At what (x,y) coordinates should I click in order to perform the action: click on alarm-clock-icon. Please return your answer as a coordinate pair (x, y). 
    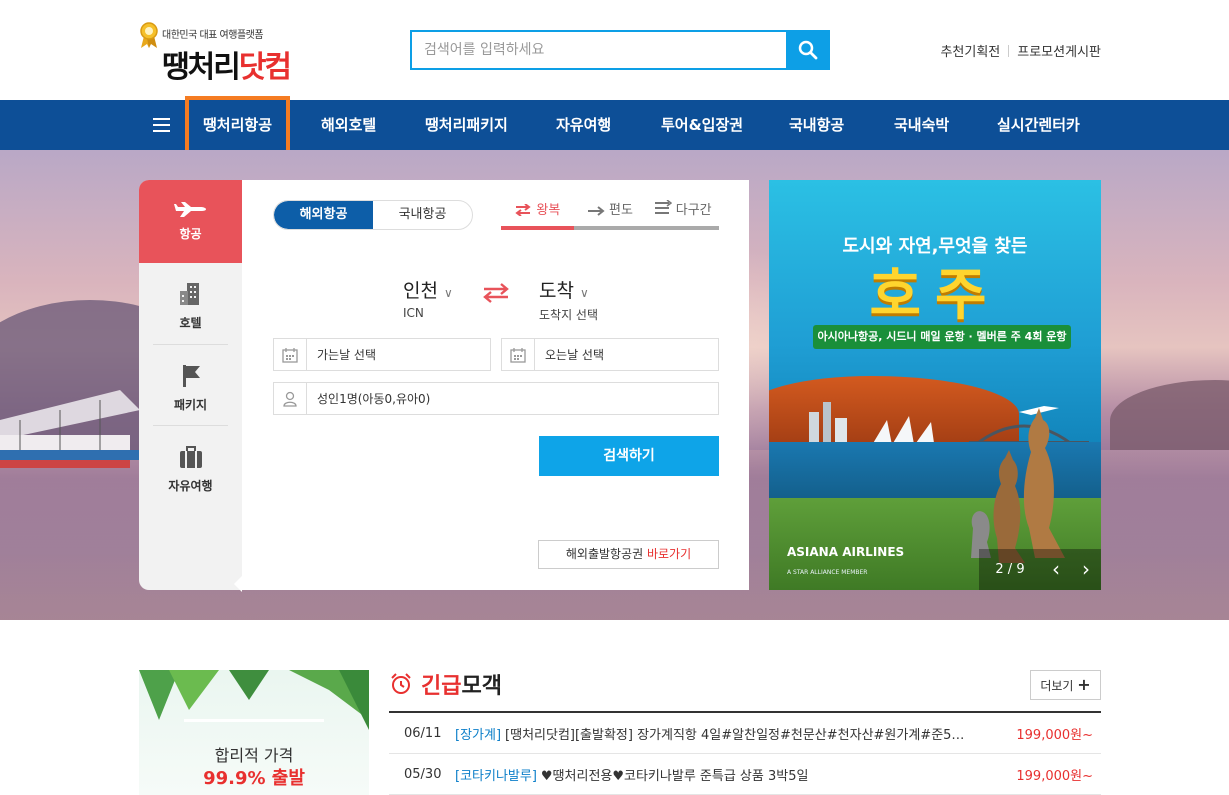
    Looking at the image, I should click on (401, 683).